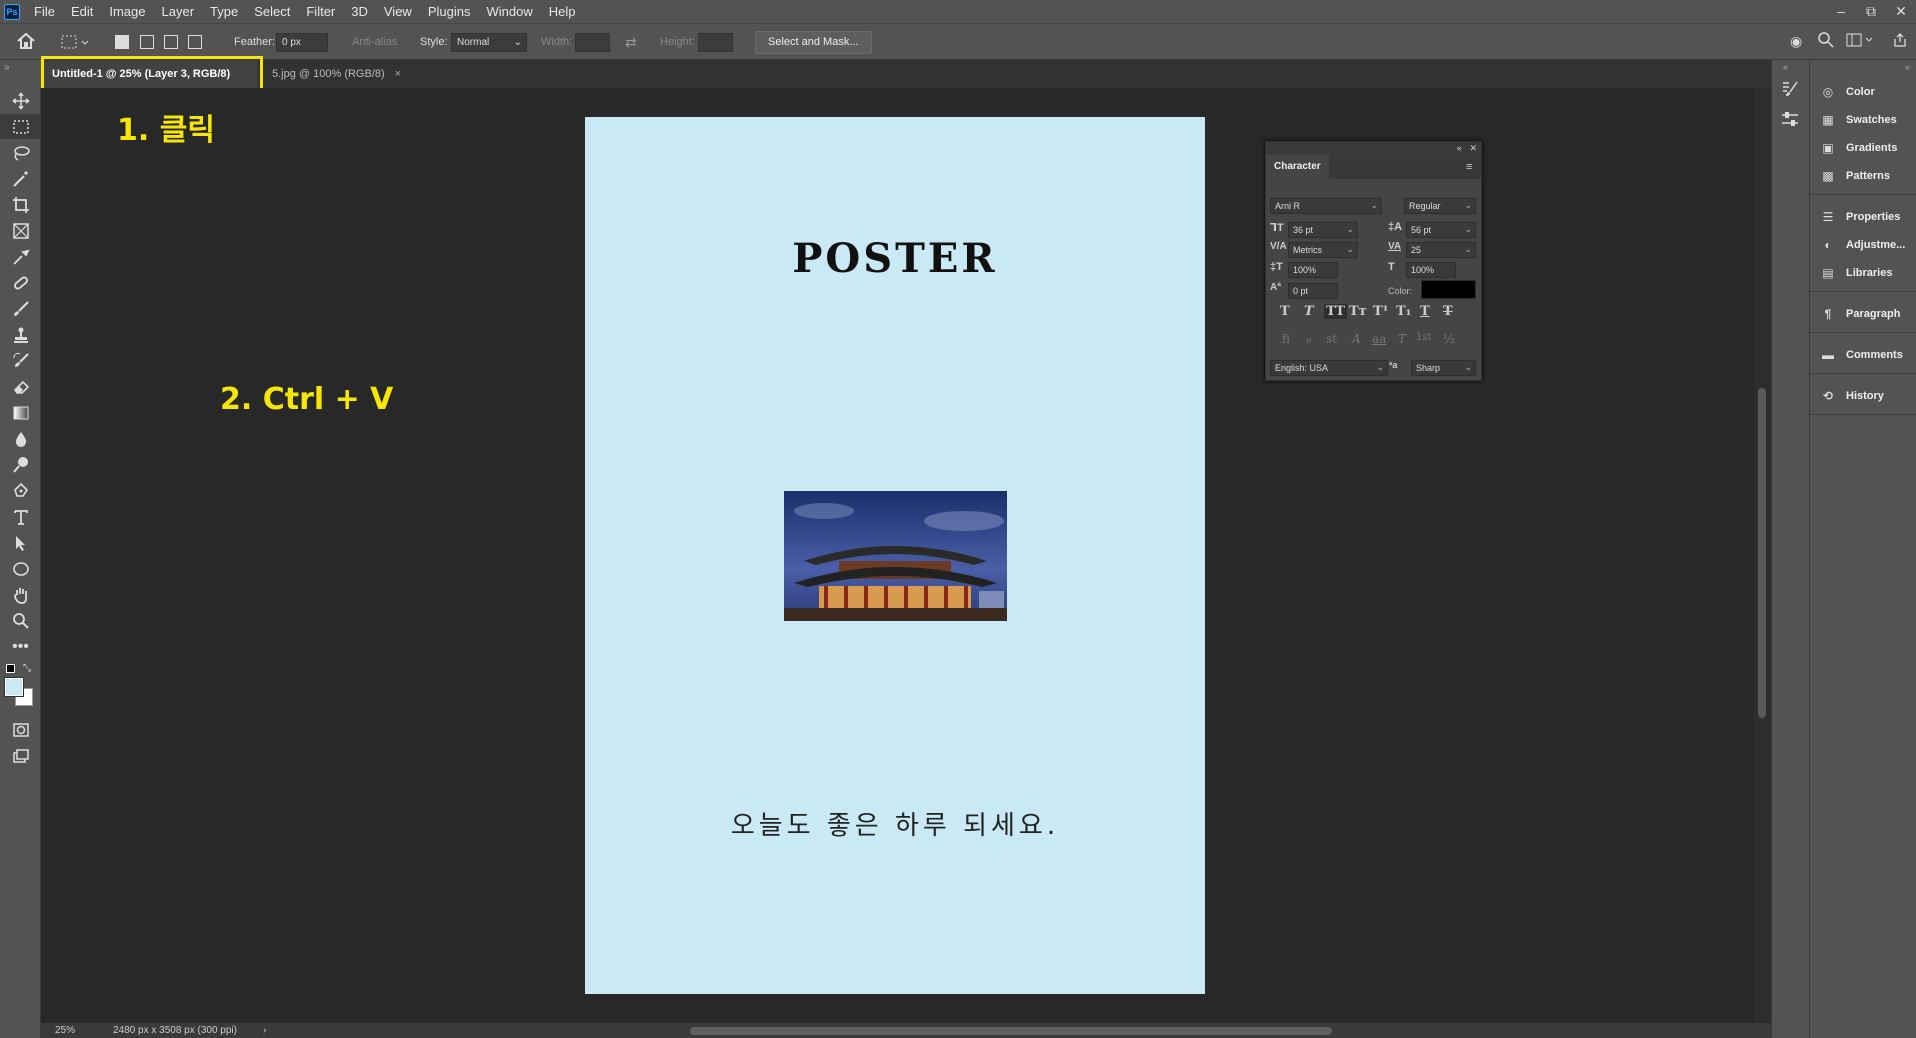  Describe the element at coordinates (20, 755) in the screenshot. I see `screen-mode-icon` at that location.